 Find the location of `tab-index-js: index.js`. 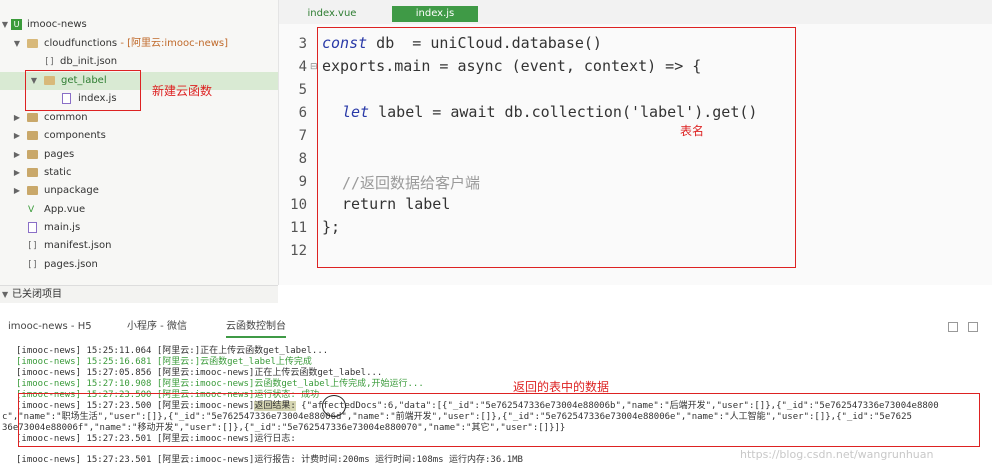

tab-index-js: index.js is located at coordinates (435, 14).